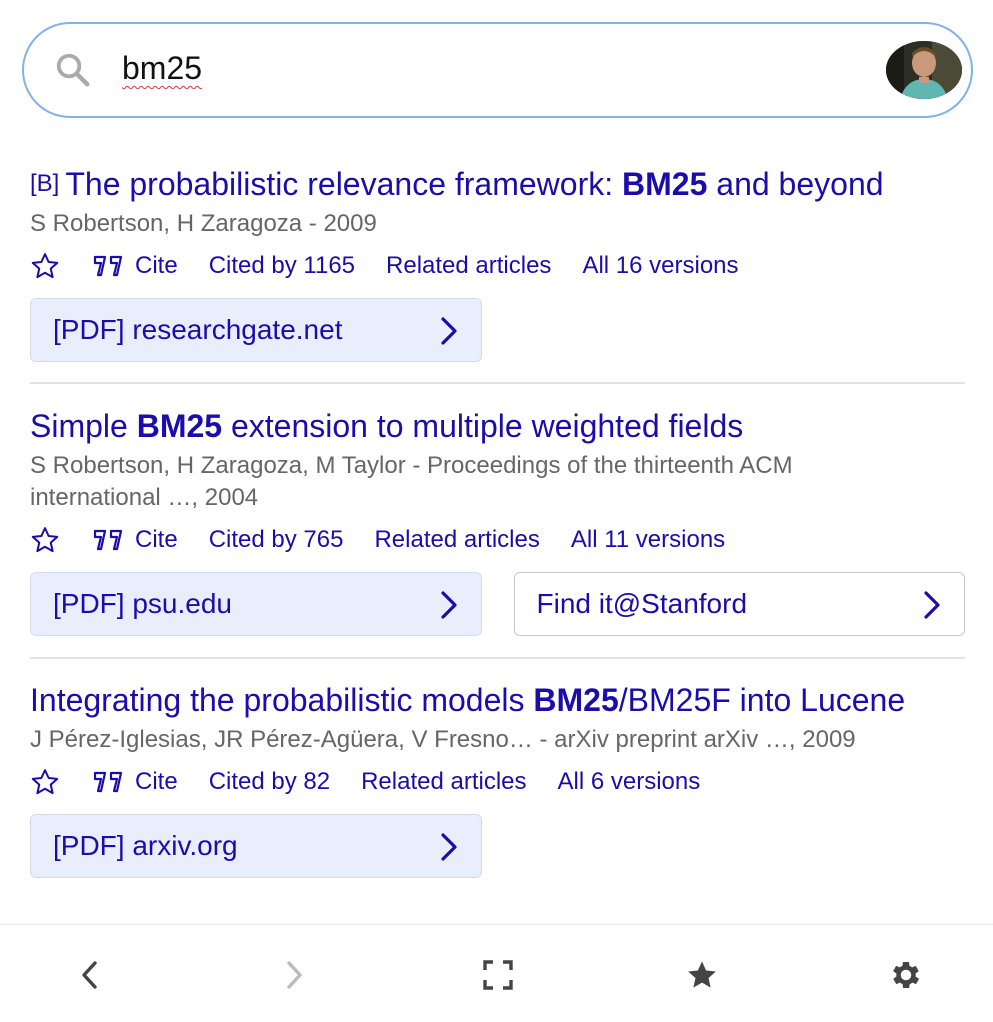  I want to click on title-text: extension to multiple weighted fields, so click(482, 426).